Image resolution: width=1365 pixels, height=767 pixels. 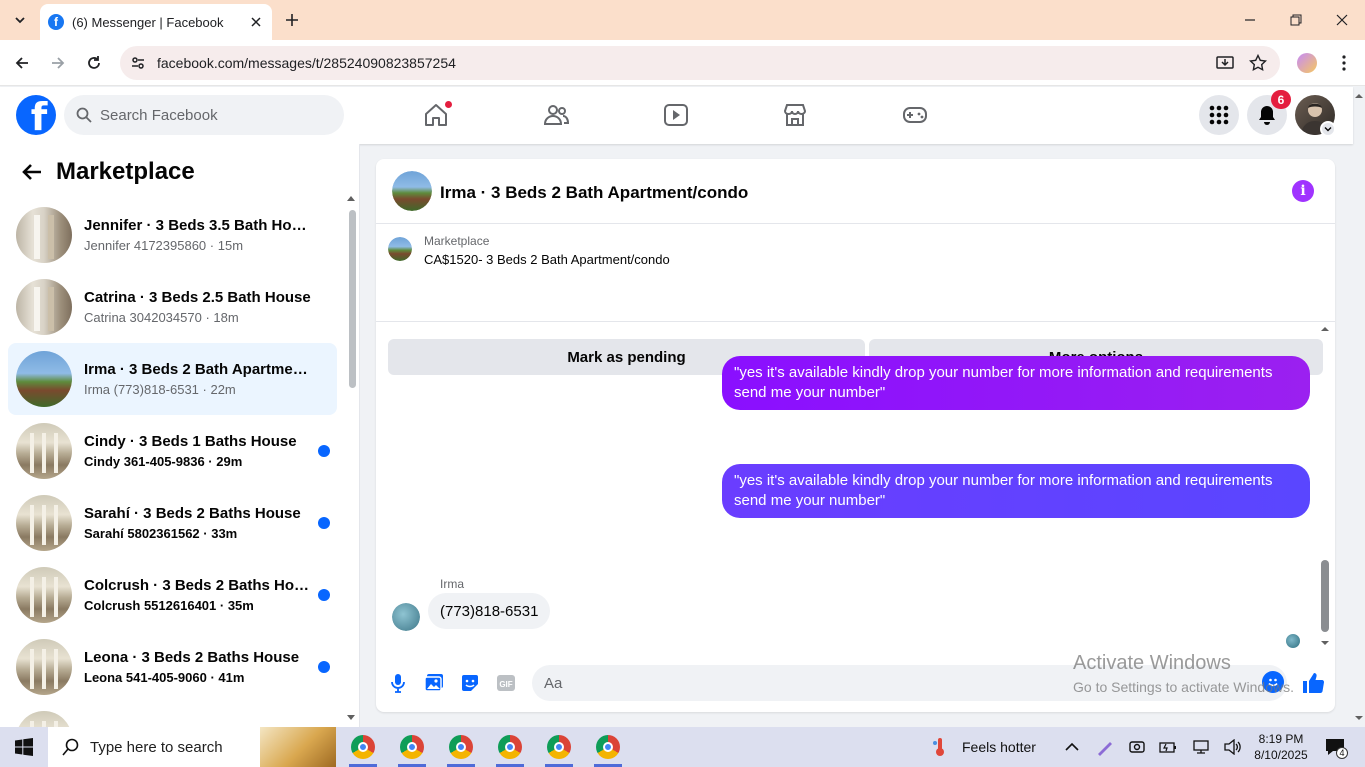 I want to click on sidebar-back-button, so click(x=32, y=172).